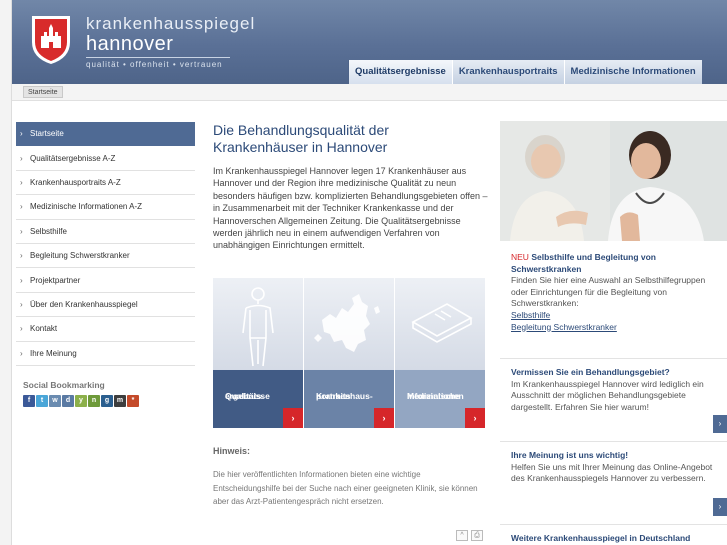 The height and width of the screenshot is (545, 727). I want to click on feature-label-line2: Informationen, so click(435, 396).